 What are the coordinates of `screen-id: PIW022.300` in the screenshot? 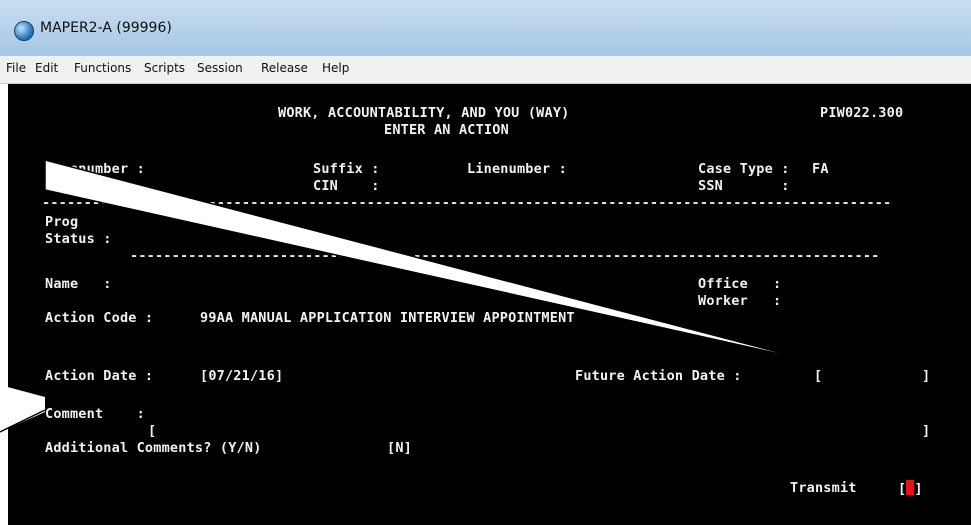 It's located at (862, 113).